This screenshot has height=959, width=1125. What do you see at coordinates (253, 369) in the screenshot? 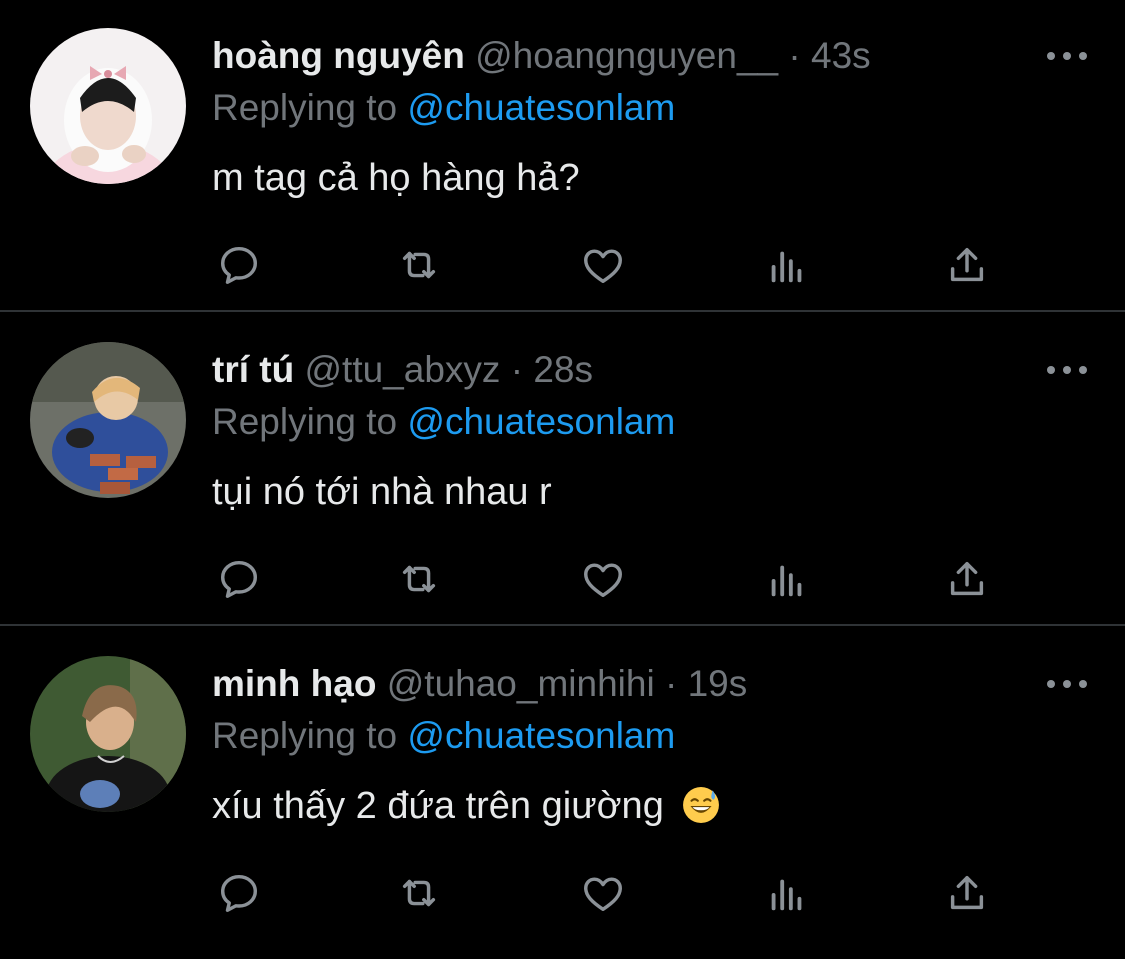
I see `display-name: trí tú` at bounding box center [253, 369].